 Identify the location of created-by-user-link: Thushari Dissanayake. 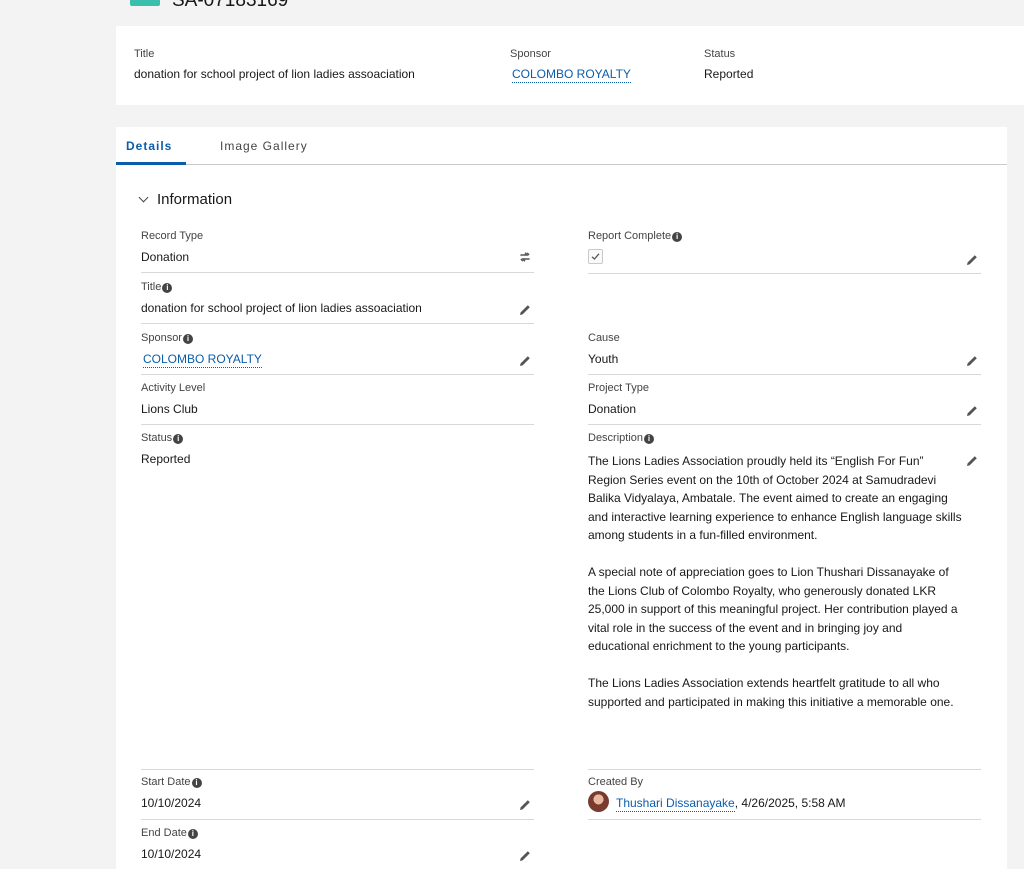
(675, 804).